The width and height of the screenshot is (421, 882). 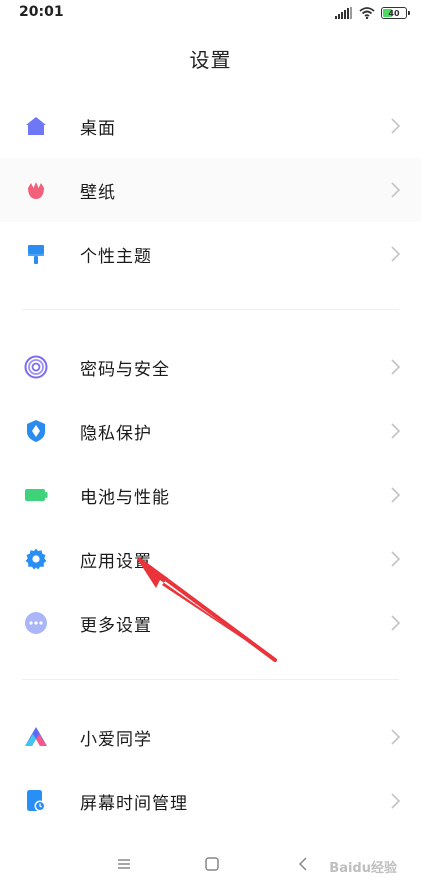 What do you see at coordinates (98, 128) in the screenshot?
I see `settings-item-label: 桌面` at bounding box center [98, 128].